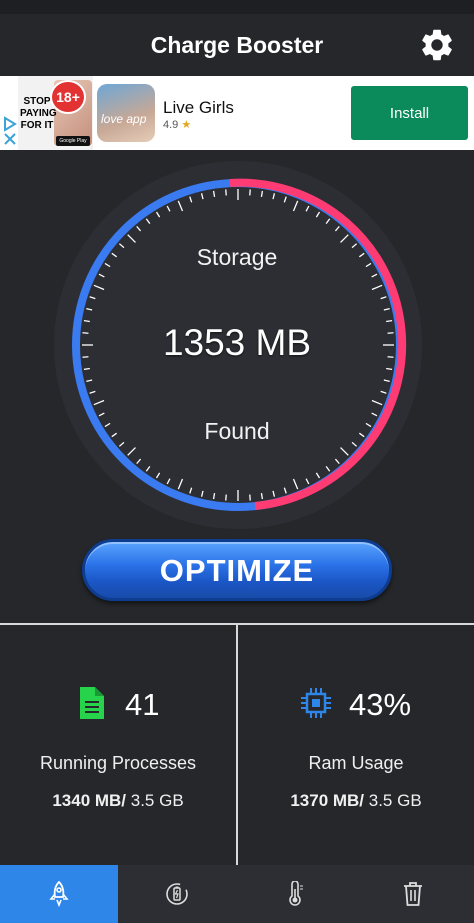 This screenshot has width=474, height=923. Describe the element at coordinates (38, 113) in the screenshot. I see `ad-image-text: STOP PAYING FOR IT` at that location.